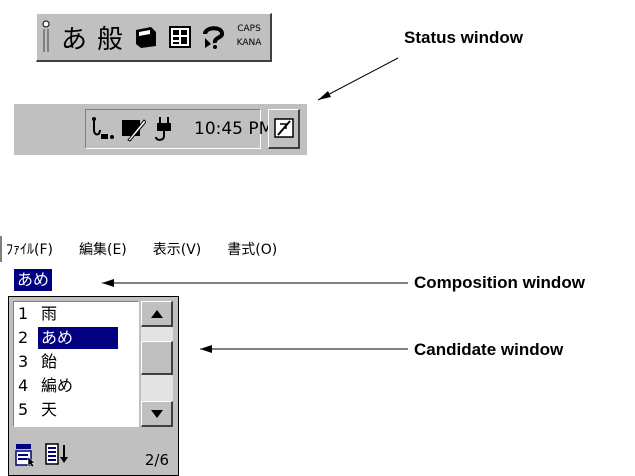  Describe the element at coordinates (23, 409) in the screenshot. I see `candidate-number: 5` at that location.